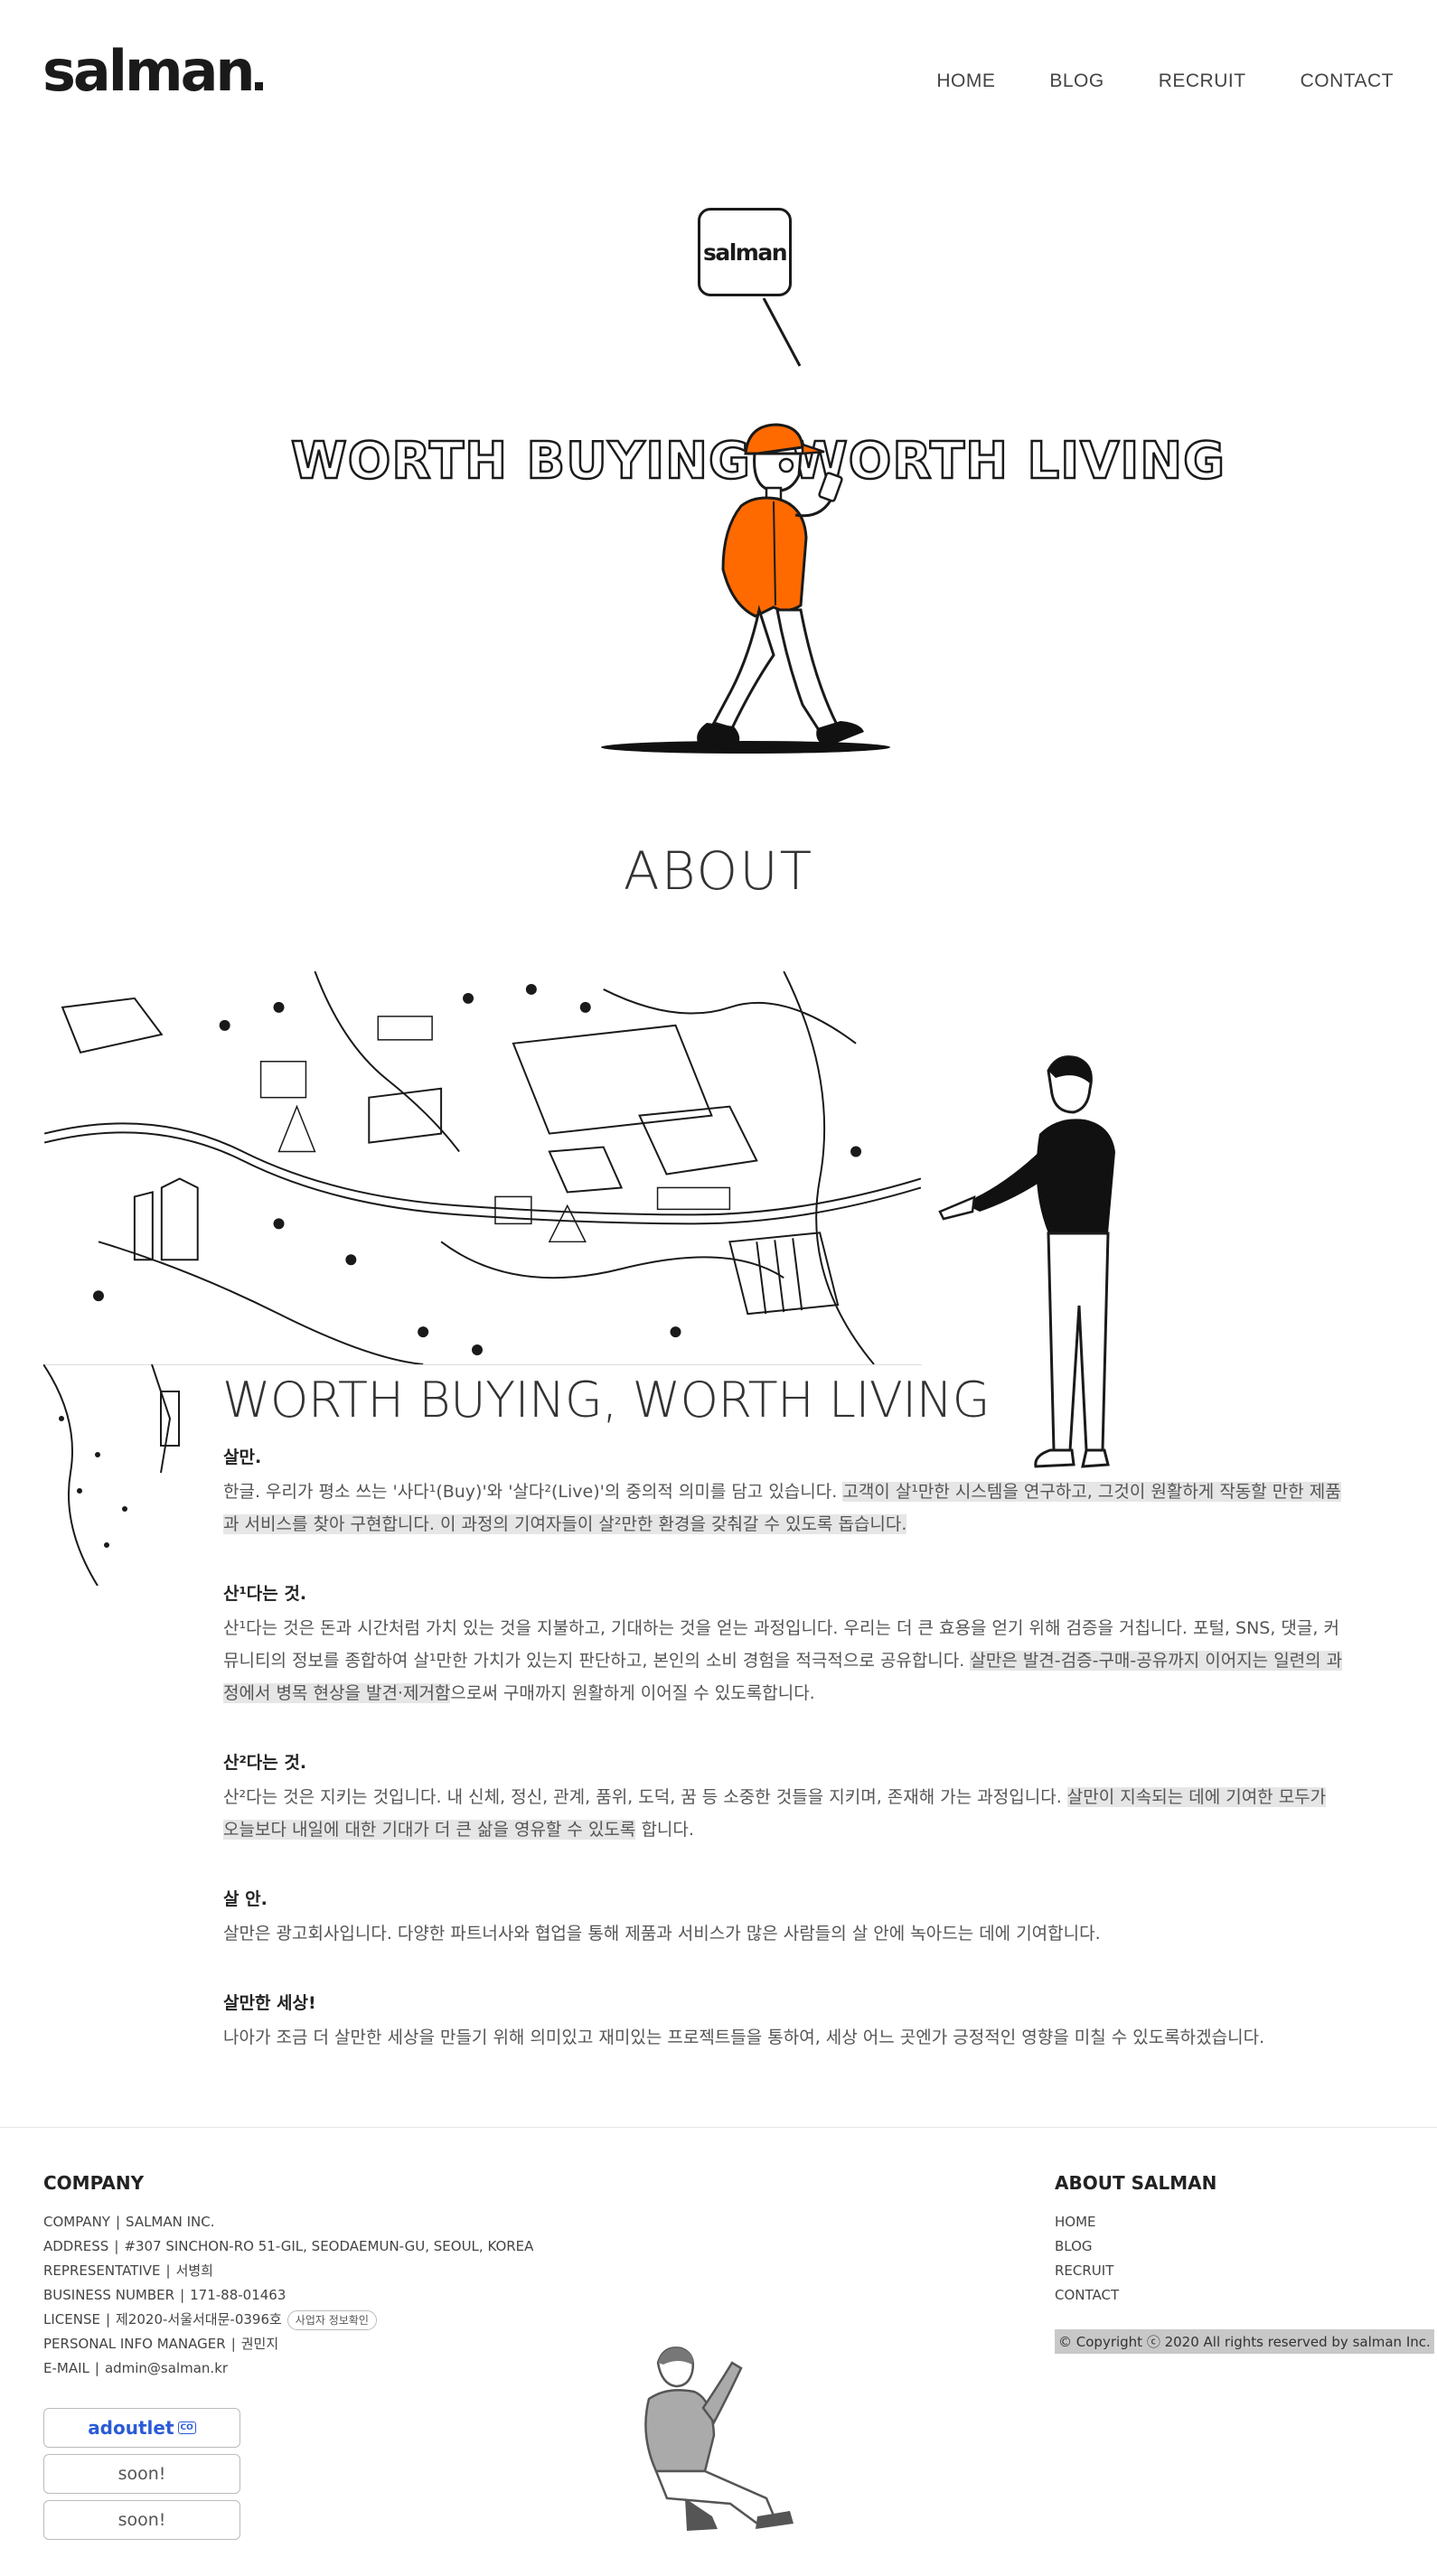 The height and width of the screenshot is (2576, 1437). Describe the element at coordinates (1244, 2271) in the screenshot. I see `footer-link-recruit: RECRUIT` at that location.